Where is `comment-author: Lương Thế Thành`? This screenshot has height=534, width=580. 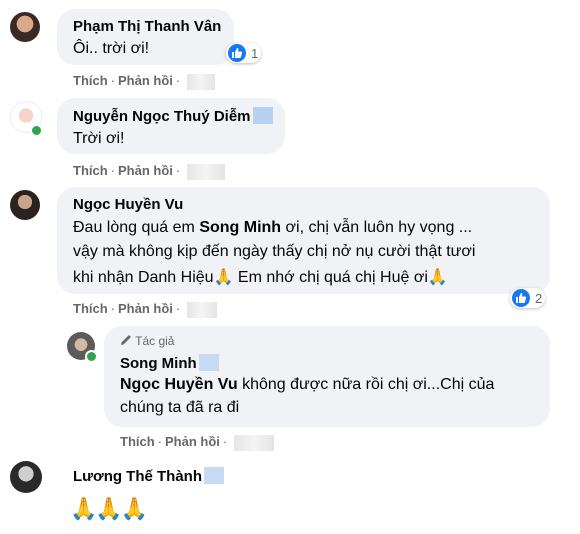 comment-author: Lương Thế Thành is located at coordinates (149, 476).